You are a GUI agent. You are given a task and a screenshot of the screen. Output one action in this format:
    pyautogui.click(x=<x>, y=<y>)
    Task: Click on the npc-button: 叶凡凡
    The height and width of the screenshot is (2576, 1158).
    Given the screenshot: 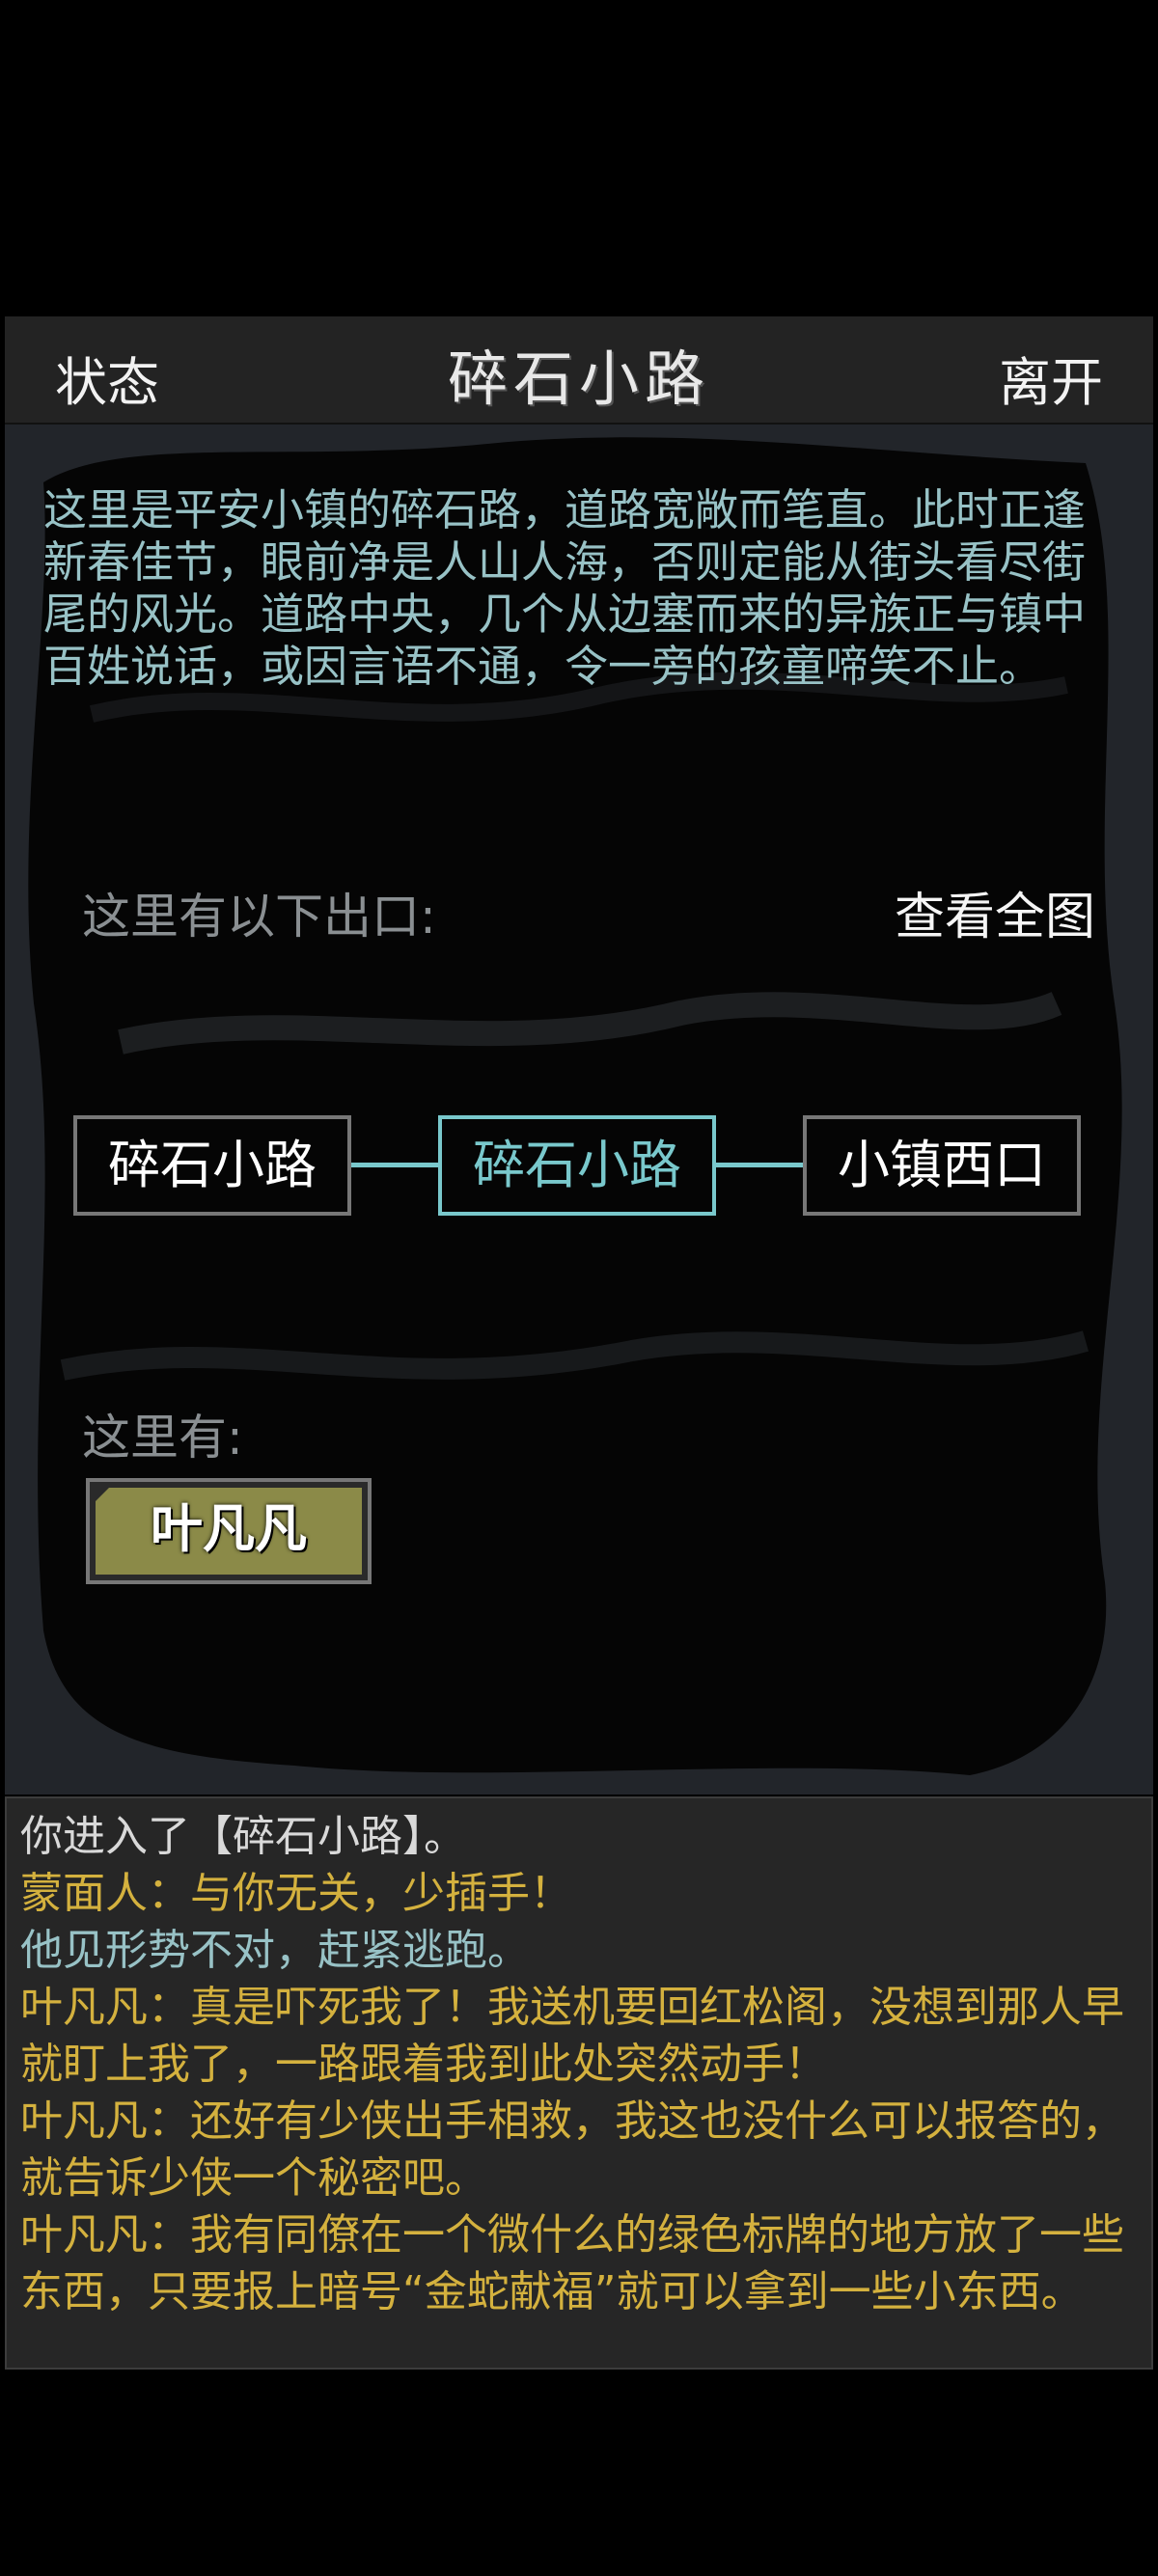 What is the action you would take?
    pyautogui.click(x=229, y=1531)
    